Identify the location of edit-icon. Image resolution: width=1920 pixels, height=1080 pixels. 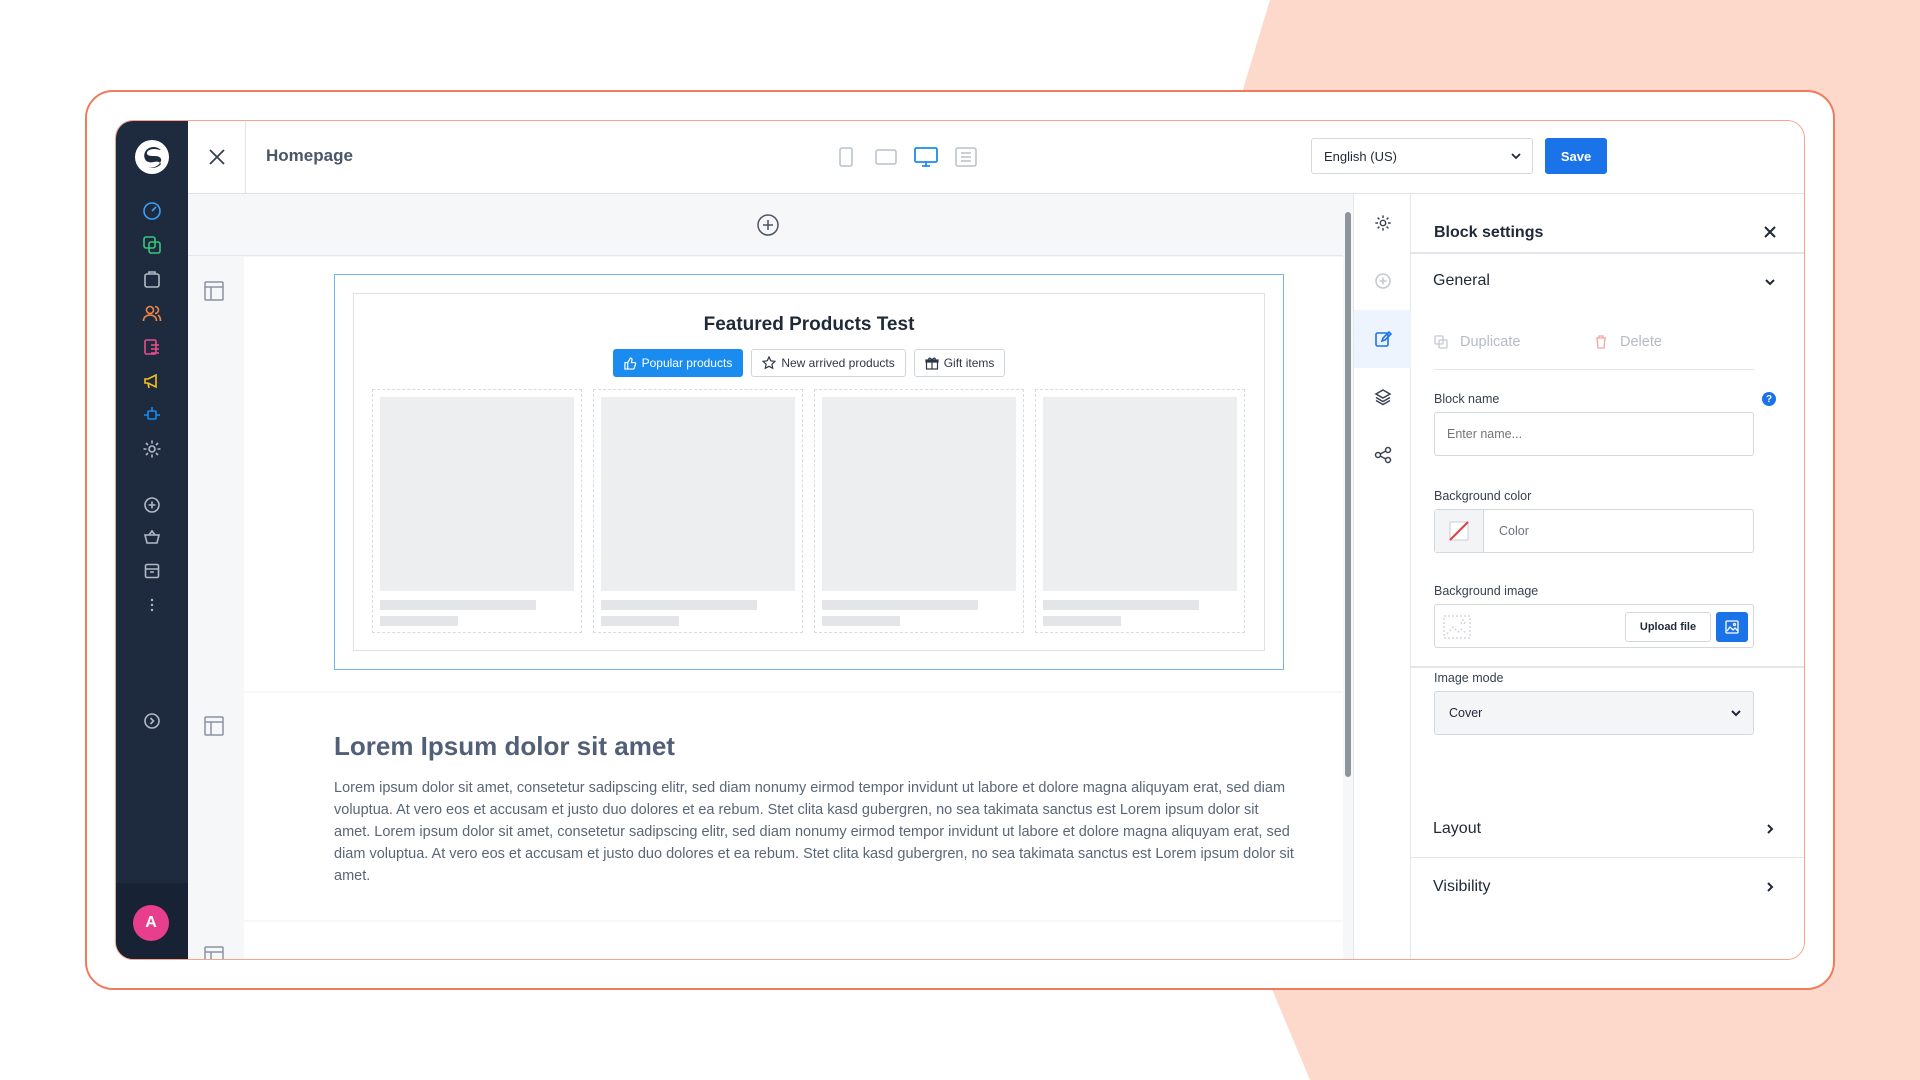
(1383, 338).